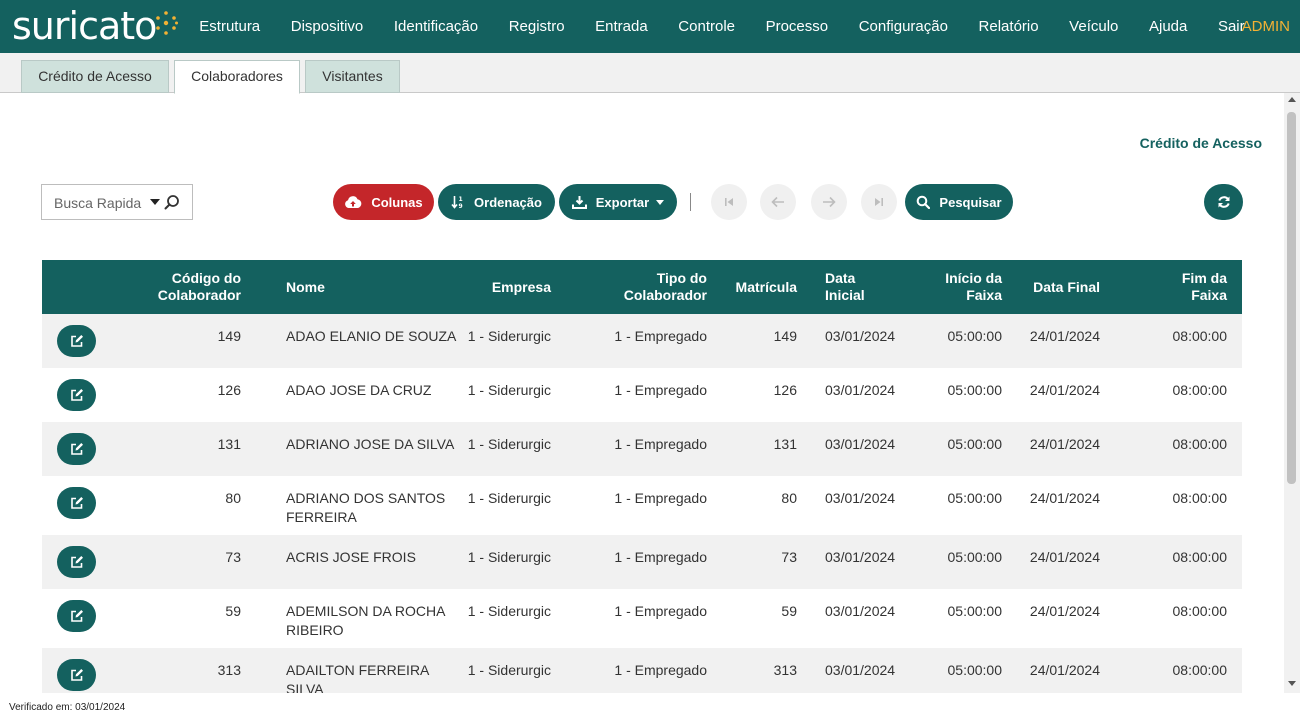 The height and width of the screenshot is (722, 1300). What do you see at coordinates (237, 77) in the screenshot?
I see `tab-colaboradores: Colaboradores` at bounding box center [237, 77].